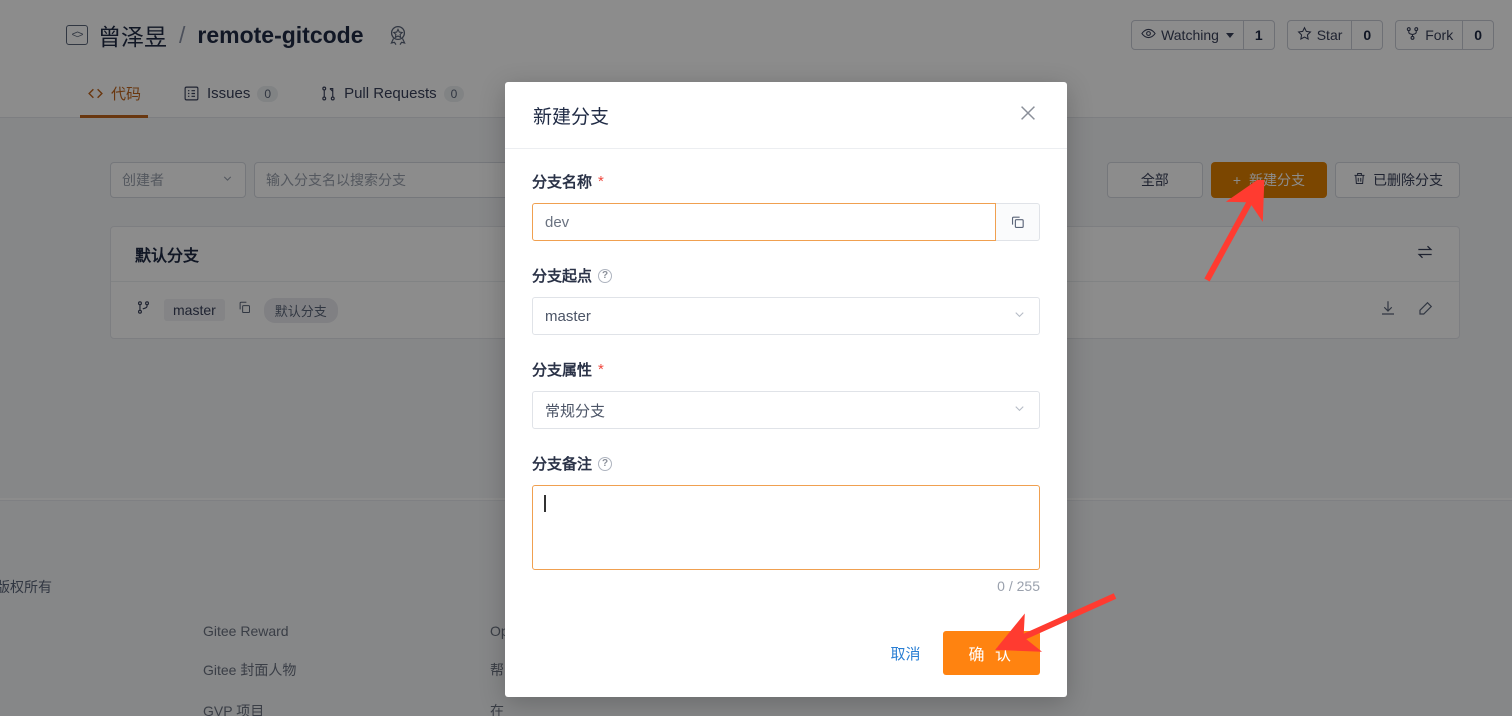  Describe the element at coordinates (764, 222) in the screenshot. I see `branch-name-input: dev` at that location.